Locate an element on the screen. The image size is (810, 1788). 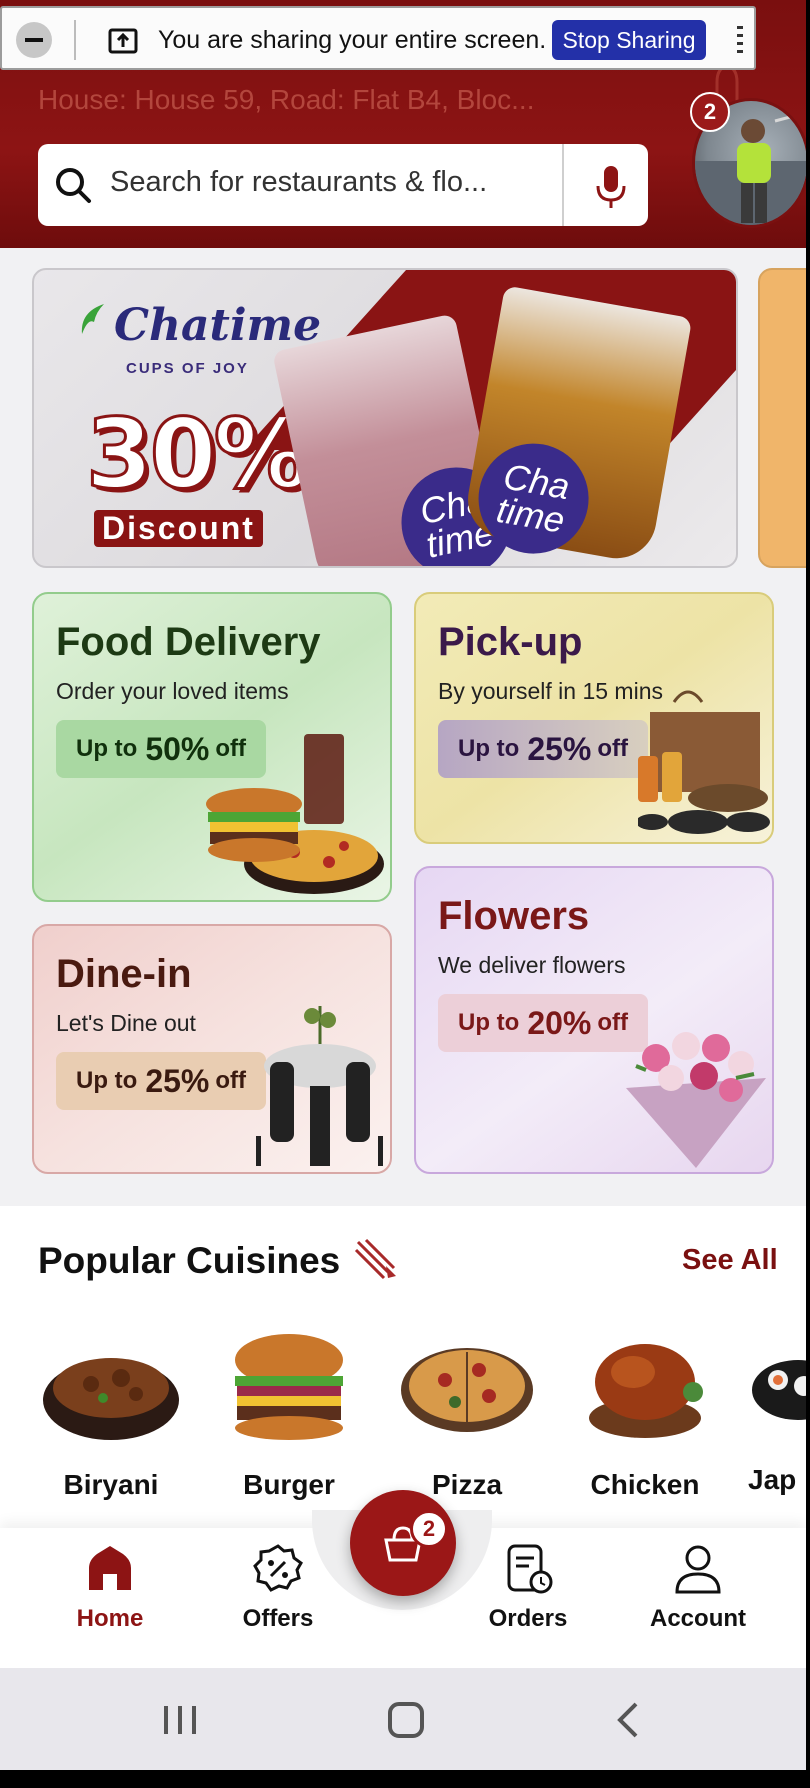
cuisine-item-pizza: Pizza is located at coordinates (467, 1413).